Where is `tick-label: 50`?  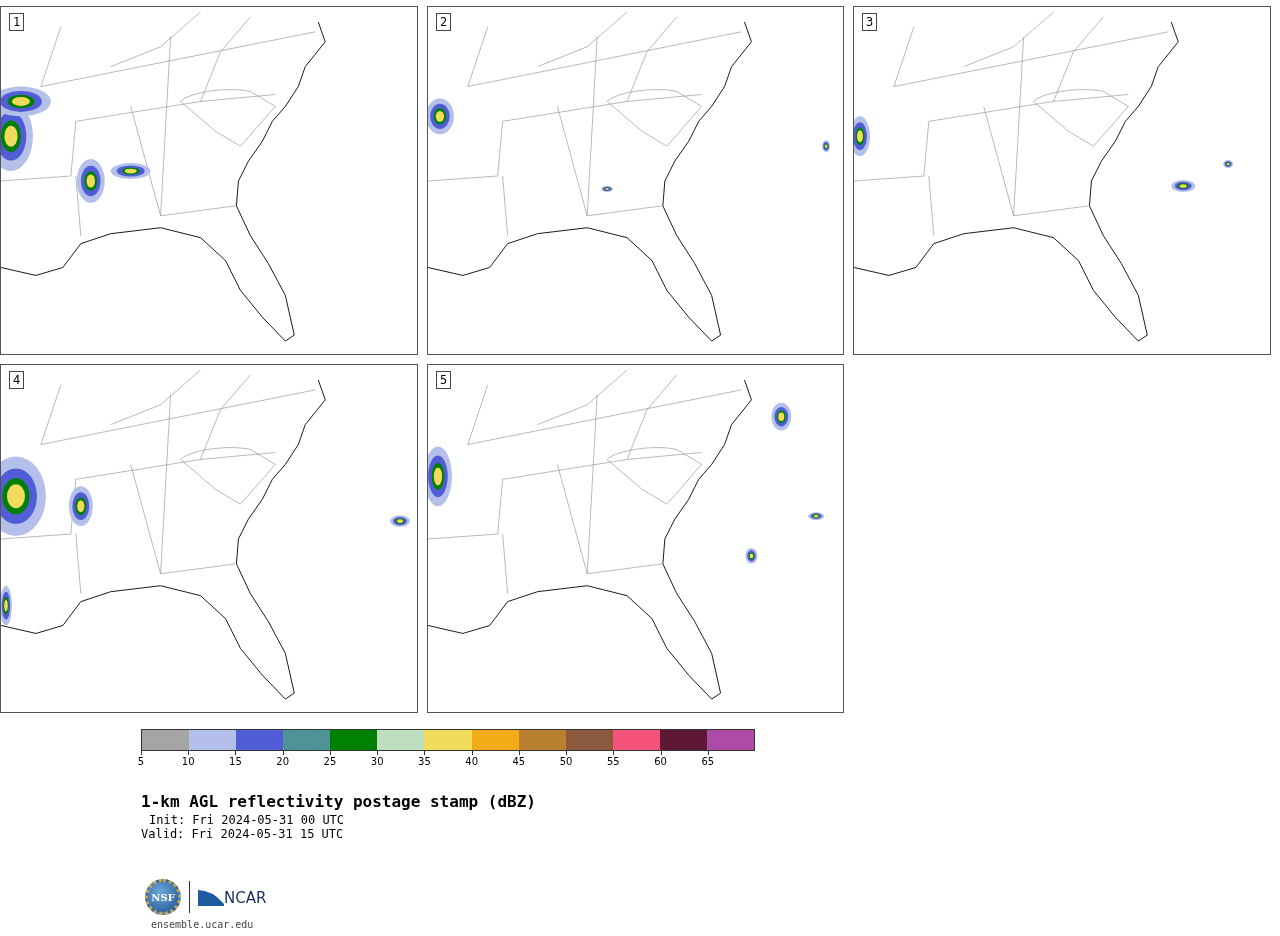 tick-label: 50 is located at coordinates (566, 761).